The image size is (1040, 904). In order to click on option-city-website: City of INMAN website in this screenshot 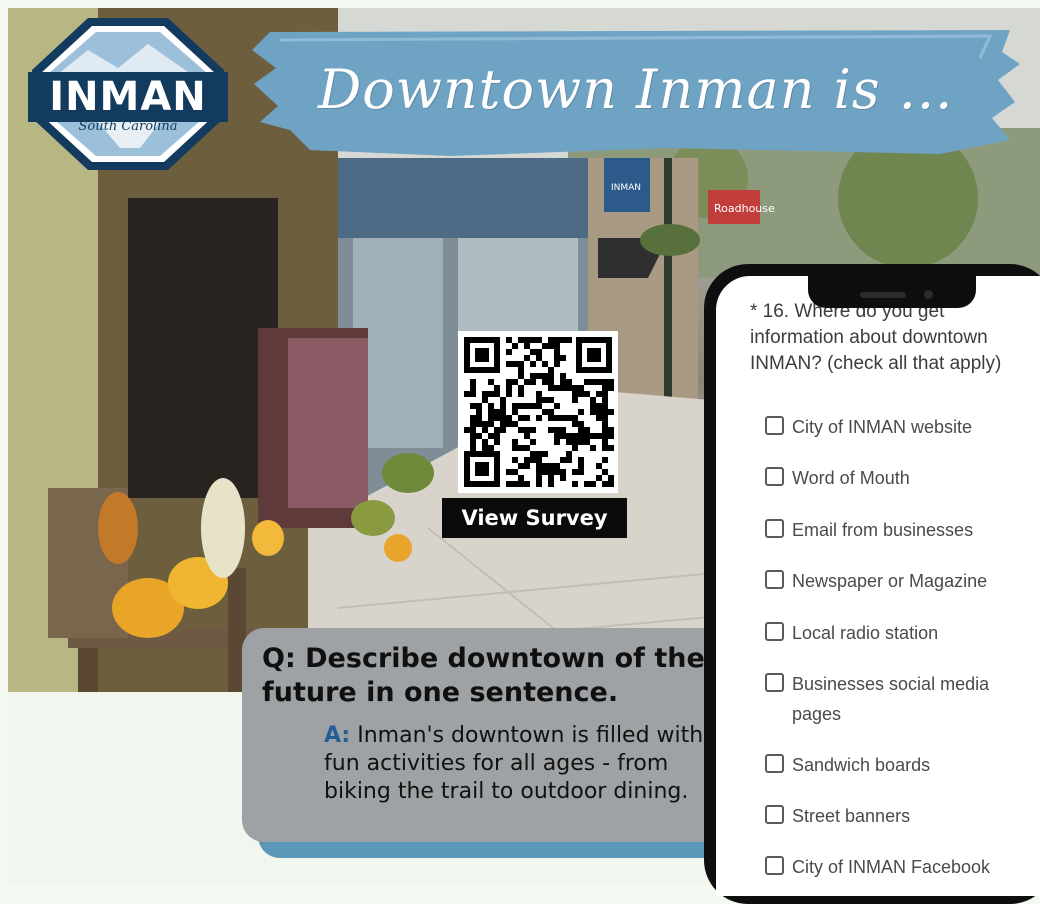, I will do `click(883, 427)`.